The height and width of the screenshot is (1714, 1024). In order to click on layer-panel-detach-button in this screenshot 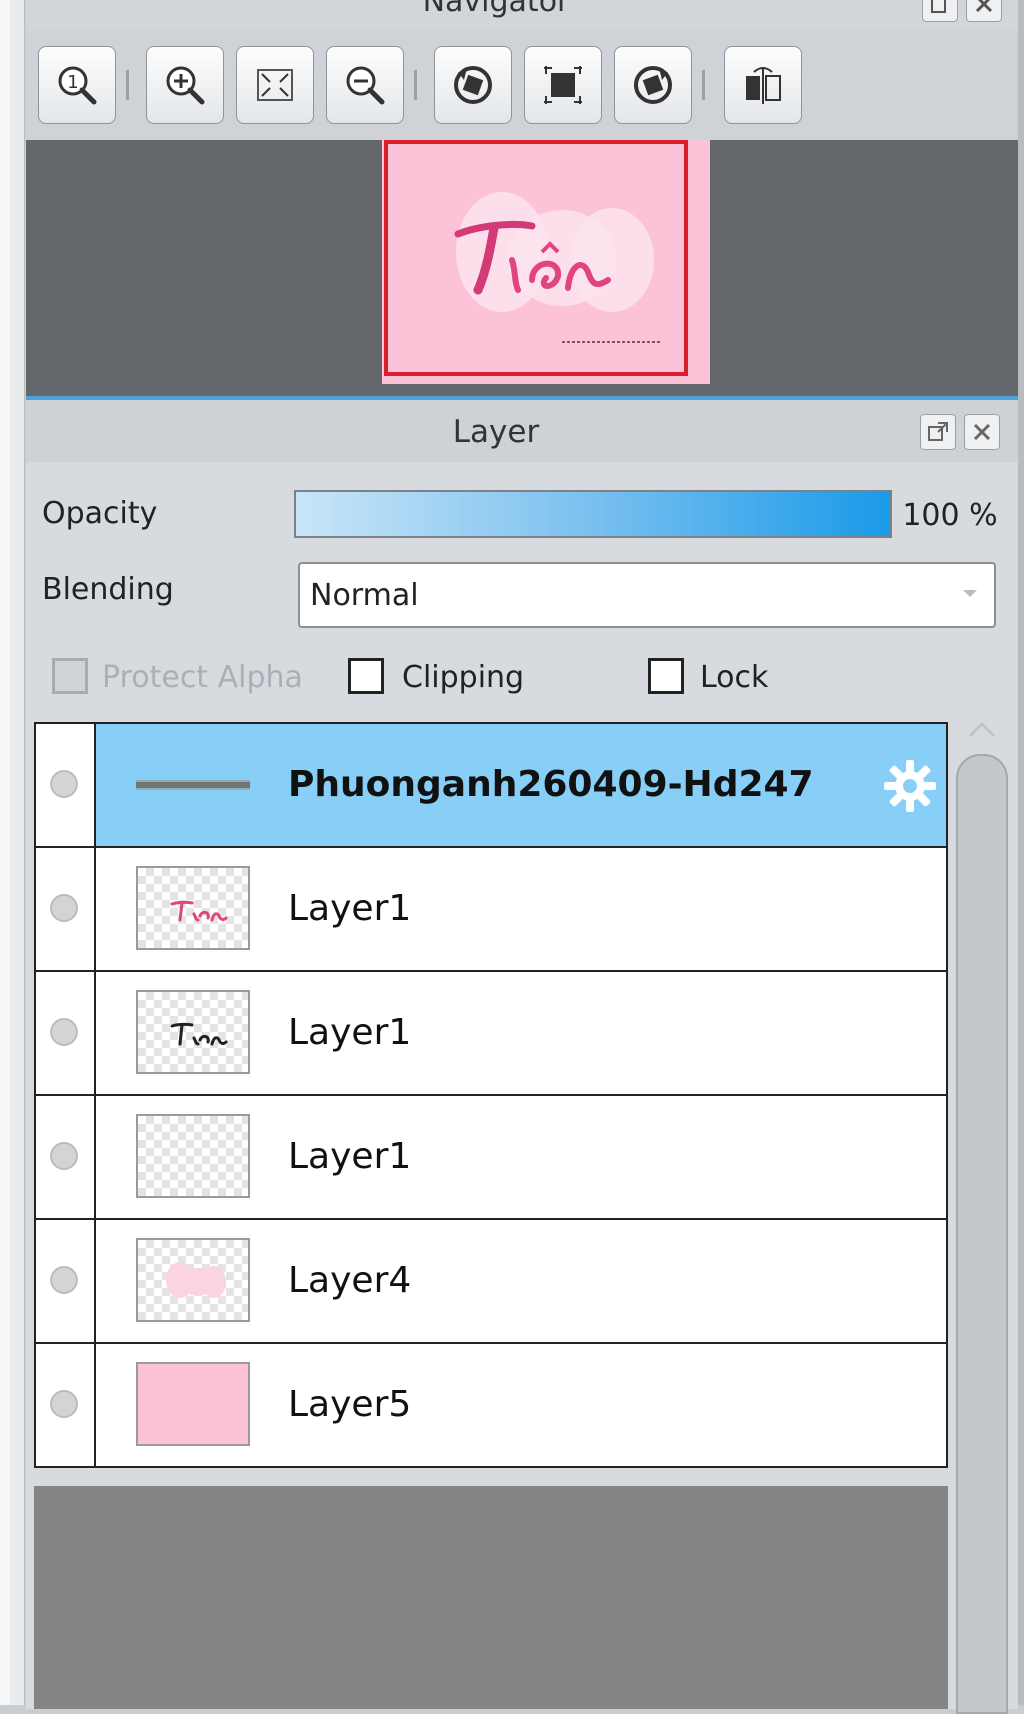, I will do `click(938, 432)`.